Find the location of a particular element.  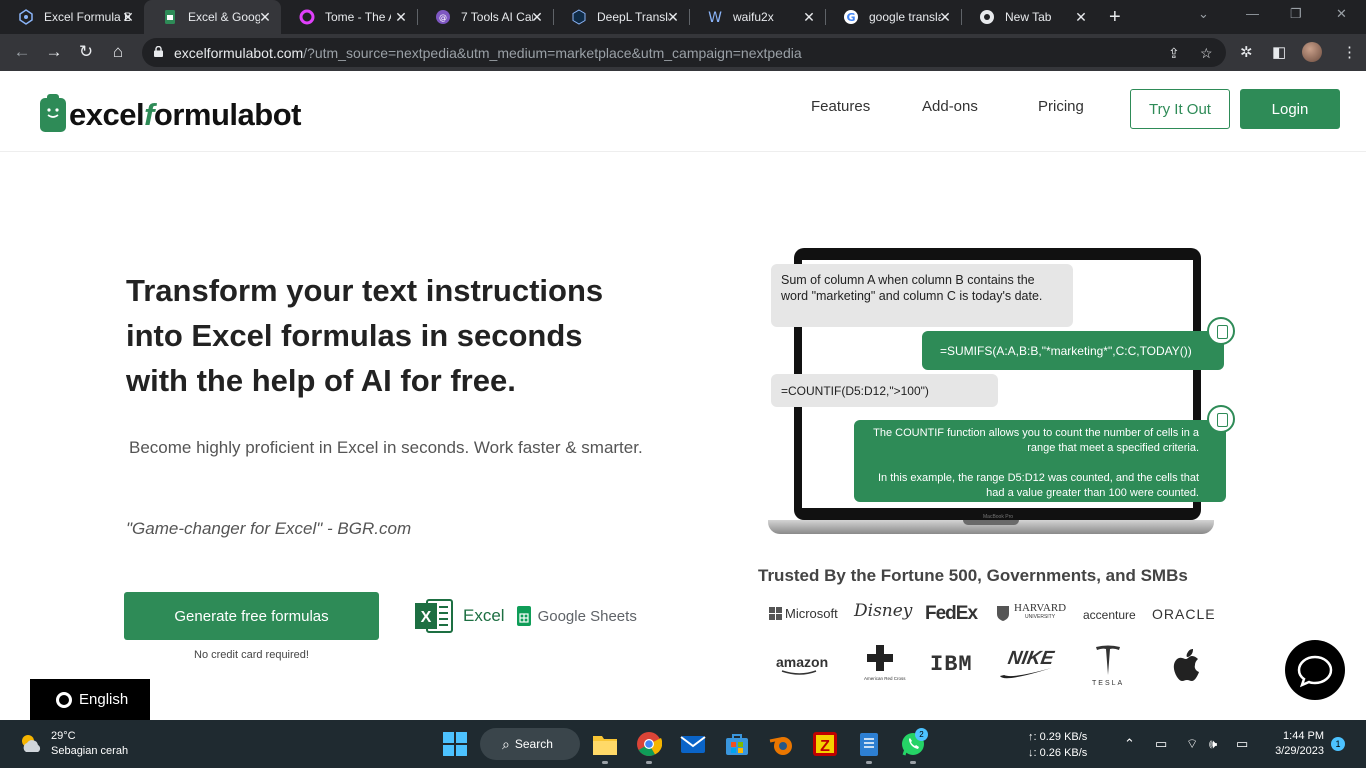

mail-icon is located at coordinates (693, 744).